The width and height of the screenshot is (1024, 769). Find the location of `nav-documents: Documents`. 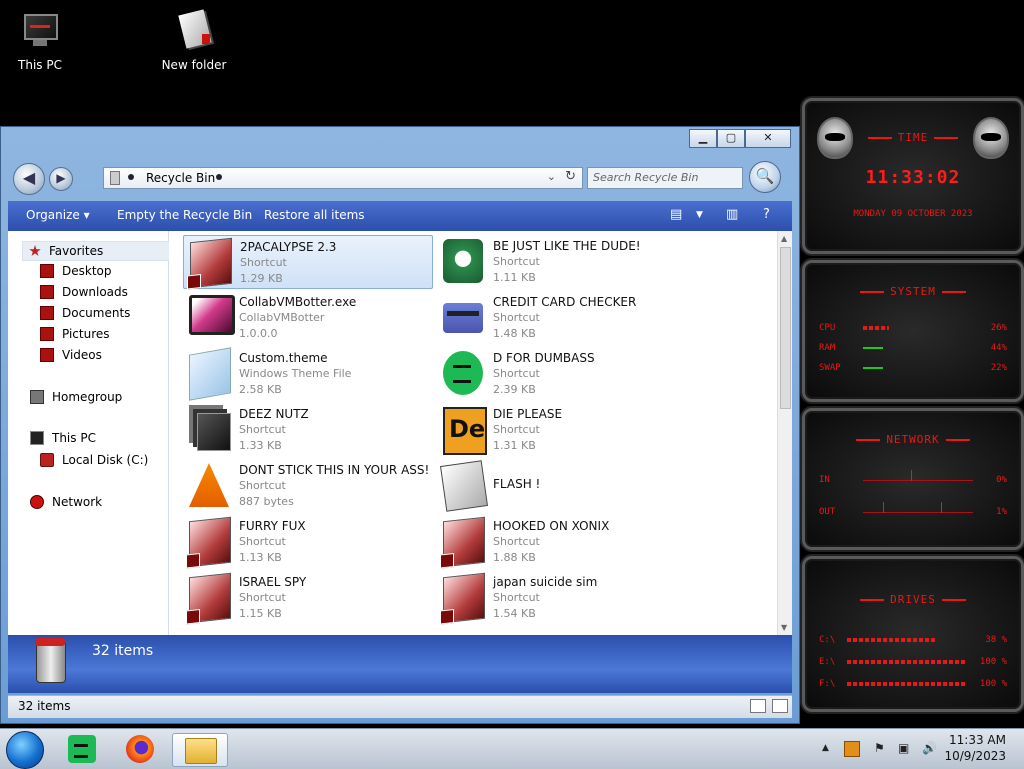

nav-documents: Documents is located at coordinates (85, 313).